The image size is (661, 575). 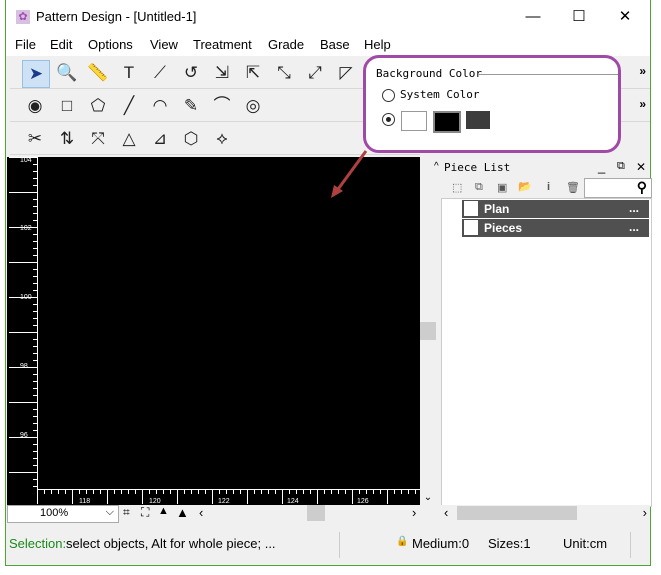 What do you see at coordinates (129, 106) in the screenshot?
I see `line-tool-icon: ╱` at bounding box center [129, 106].